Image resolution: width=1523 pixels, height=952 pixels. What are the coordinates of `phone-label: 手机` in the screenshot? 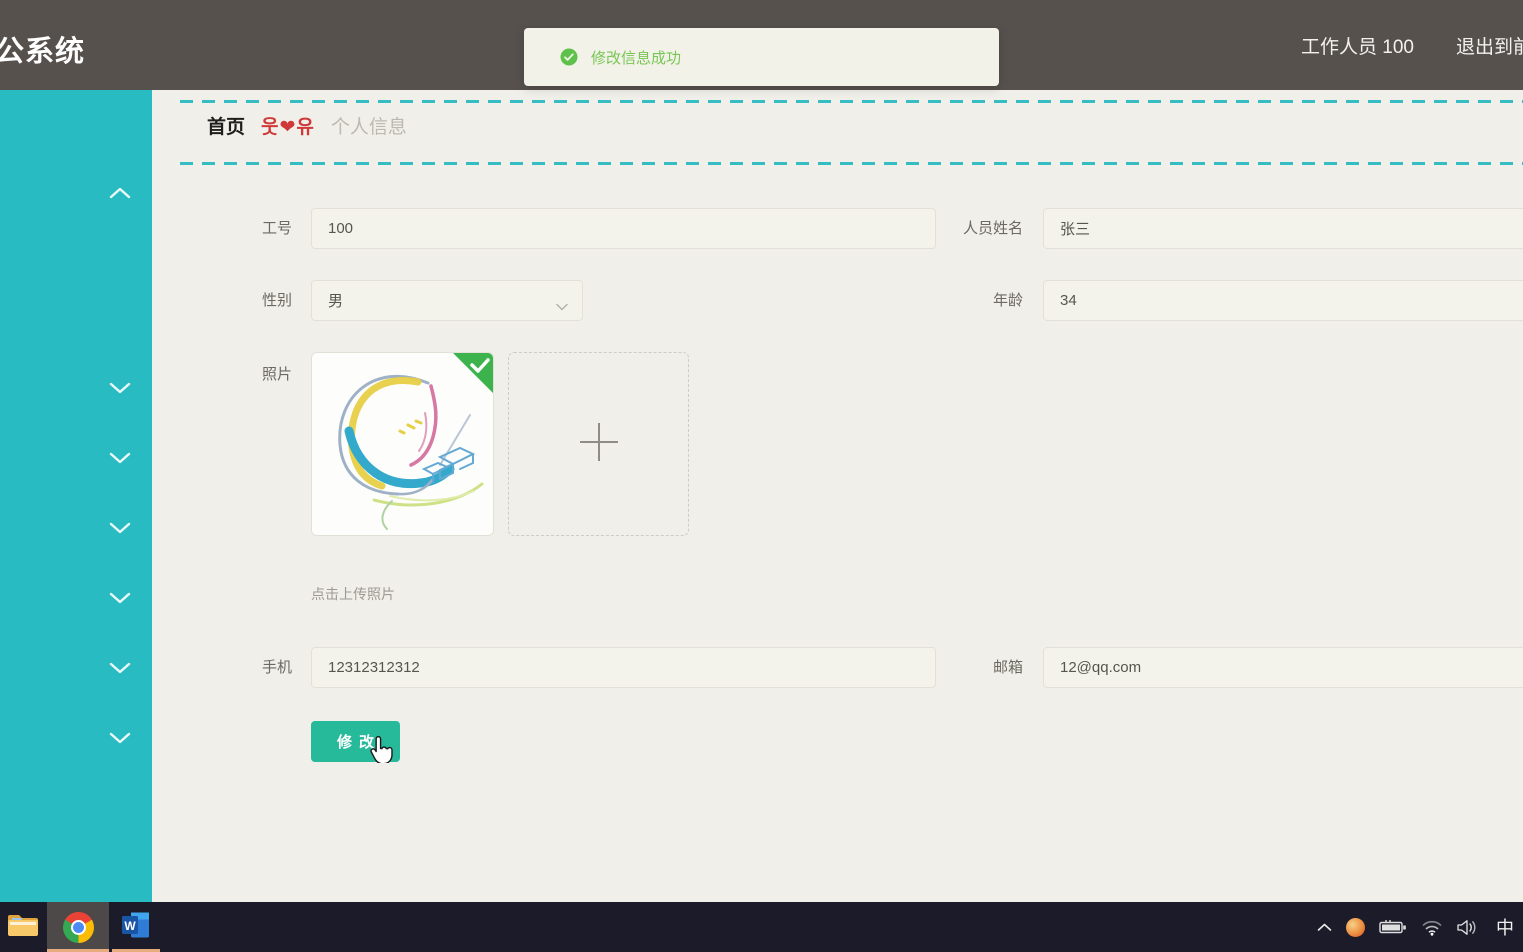 It's located at (276, 667).